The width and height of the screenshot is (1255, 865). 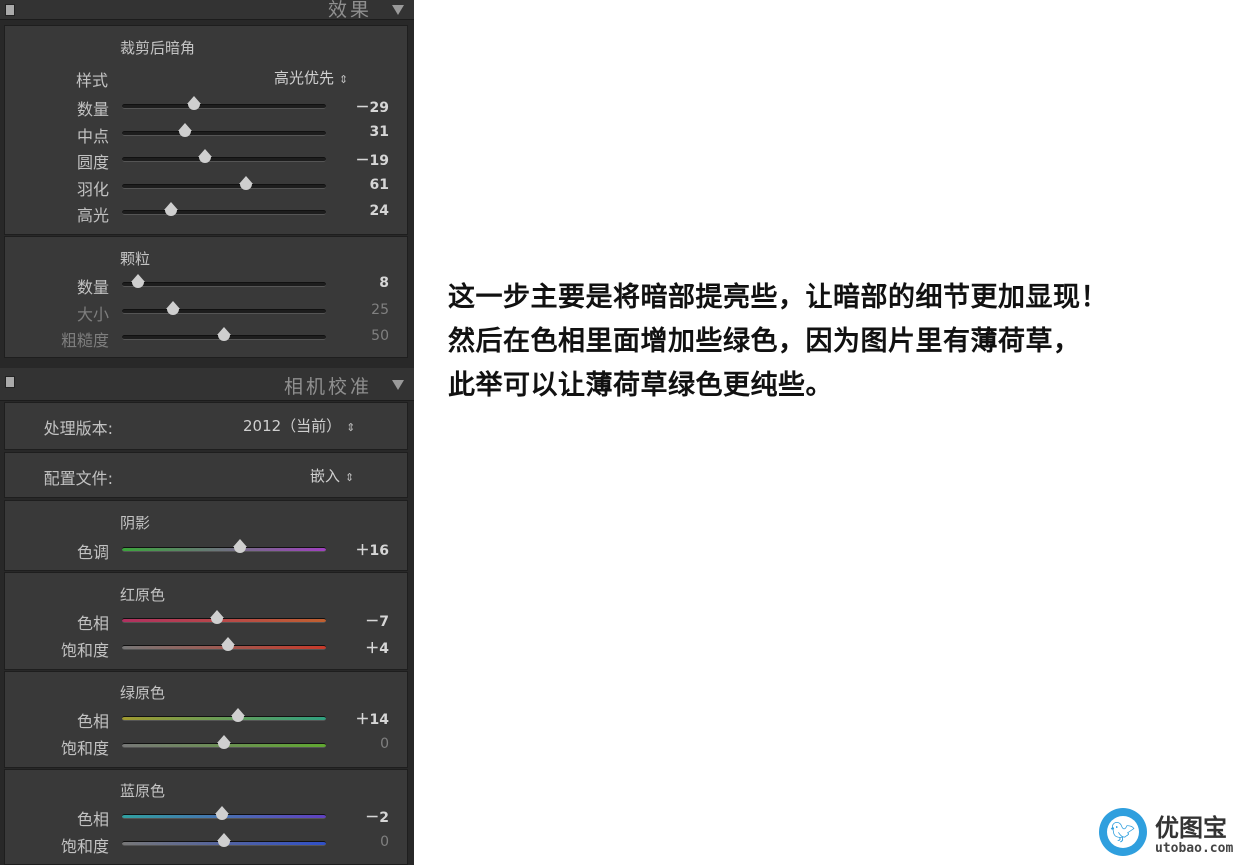 I want to click on vignette-style-select: 高光优先 ⇕, so click(x=311, y=77).